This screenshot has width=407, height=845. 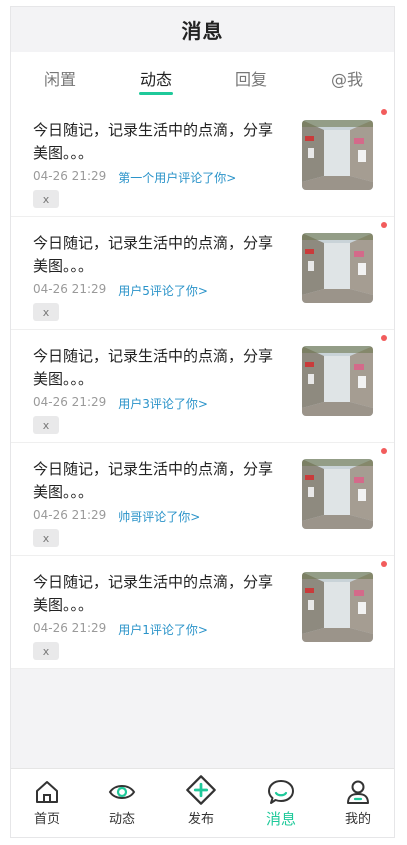 I want to click on comment-link: 第一个用户评论了你>, so click(x=177, y=177).